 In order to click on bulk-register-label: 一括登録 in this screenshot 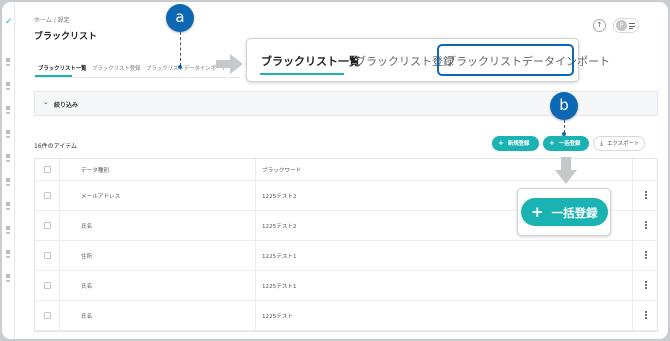, I will do `click(569, 144)`.